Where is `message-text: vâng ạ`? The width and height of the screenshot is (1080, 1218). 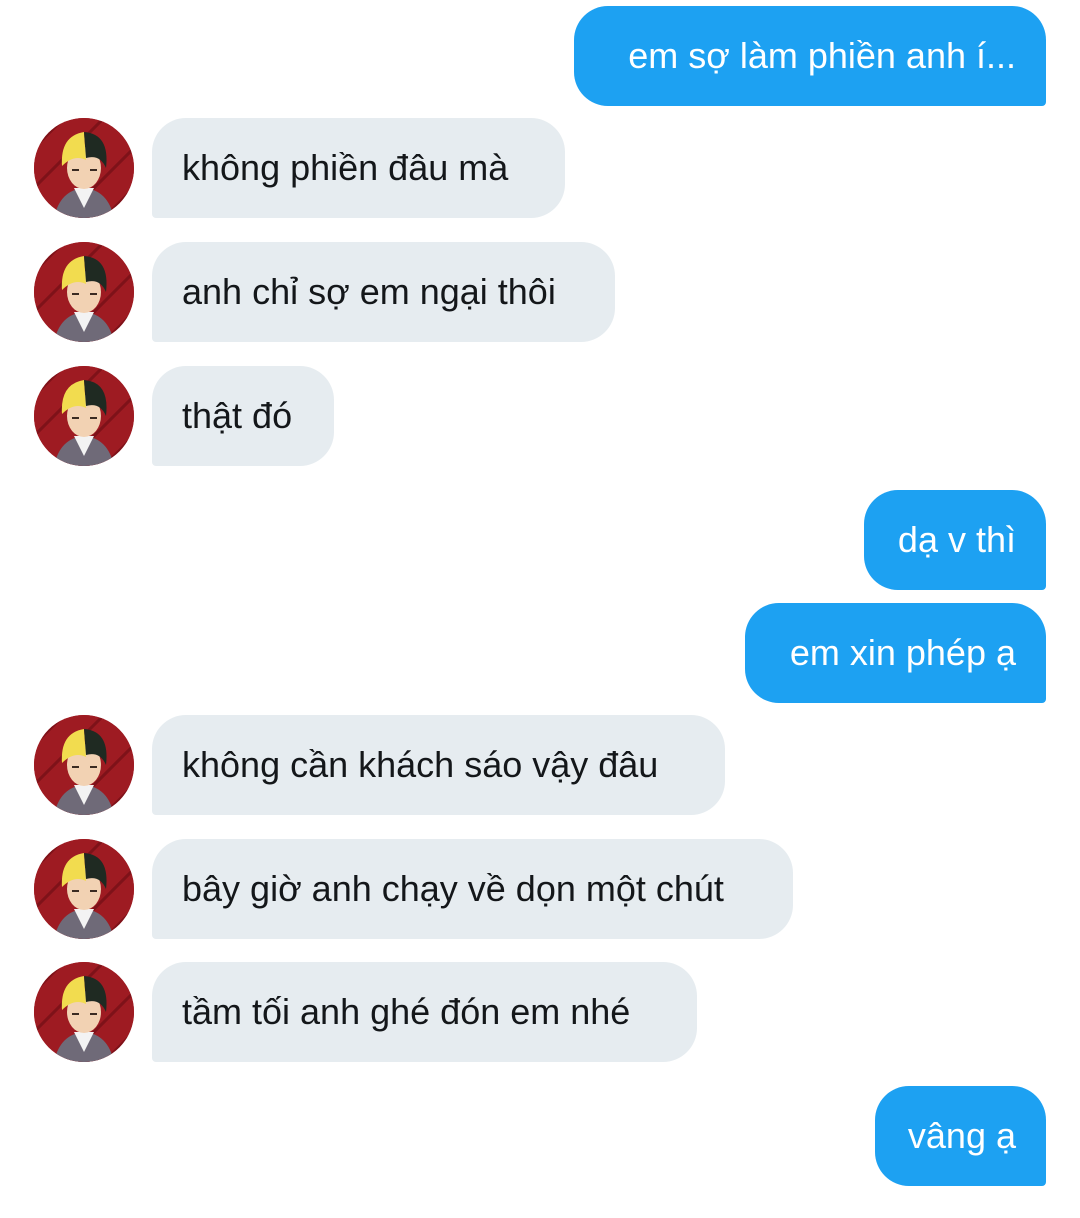
message-text: vâng ạ is located at coordinates (961, 1135).